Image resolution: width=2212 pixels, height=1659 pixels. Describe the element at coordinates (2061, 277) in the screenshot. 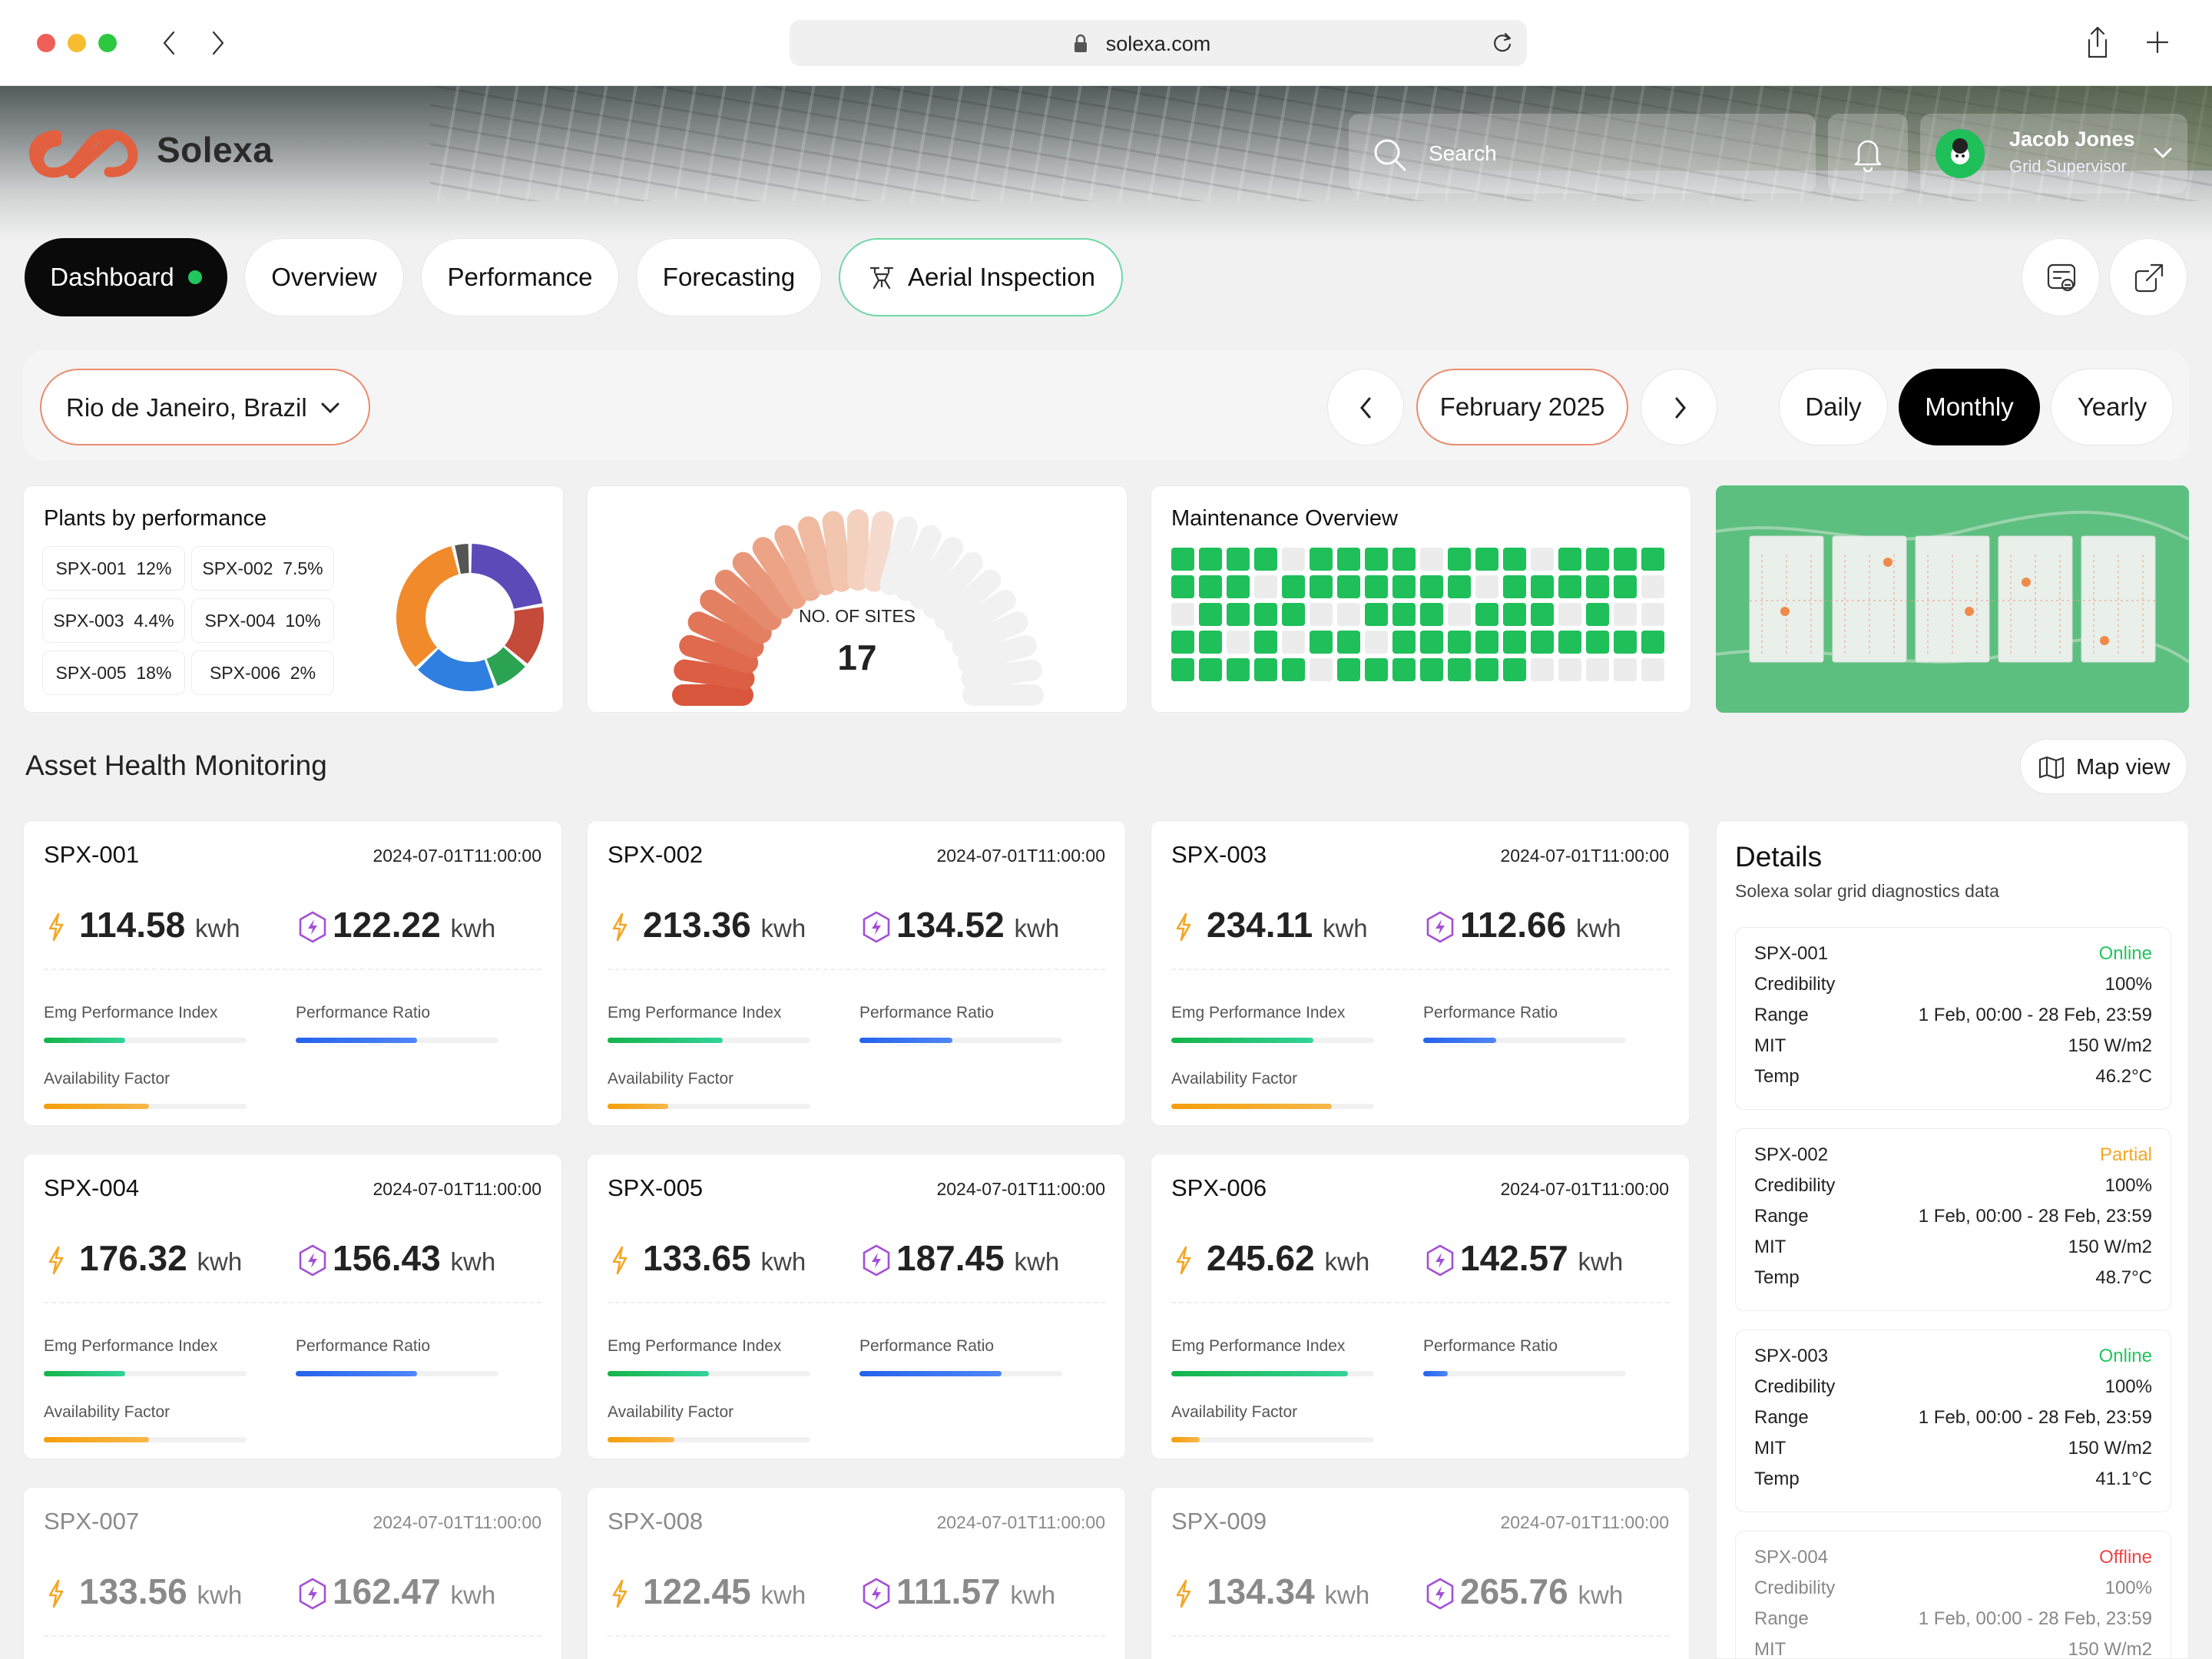

I see `report-button` at that location.